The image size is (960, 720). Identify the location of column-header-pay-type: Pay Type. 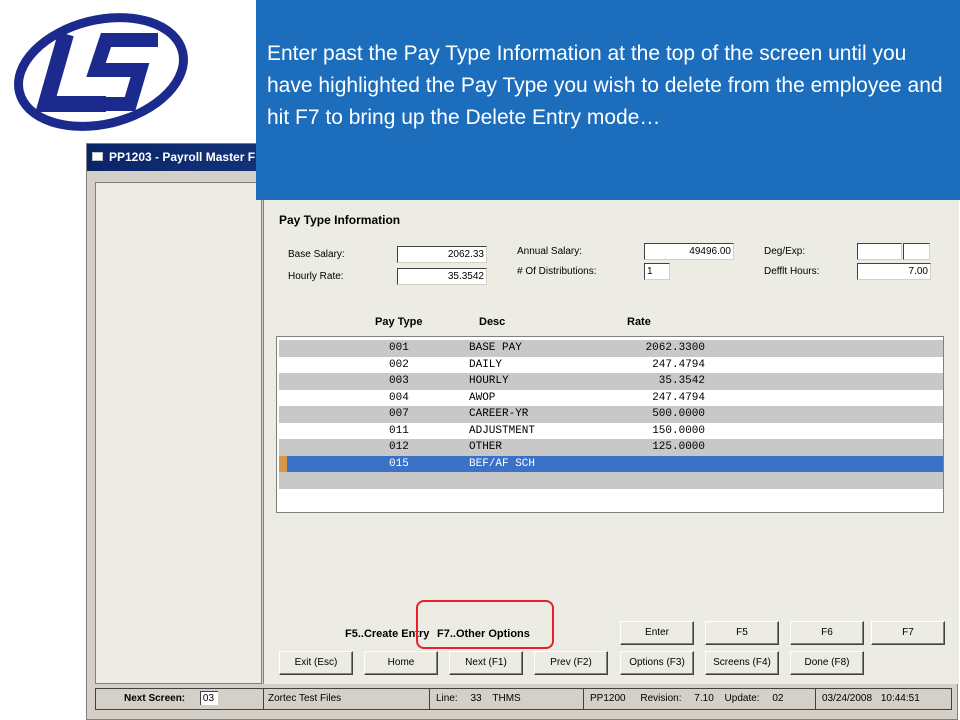
(399, 322).